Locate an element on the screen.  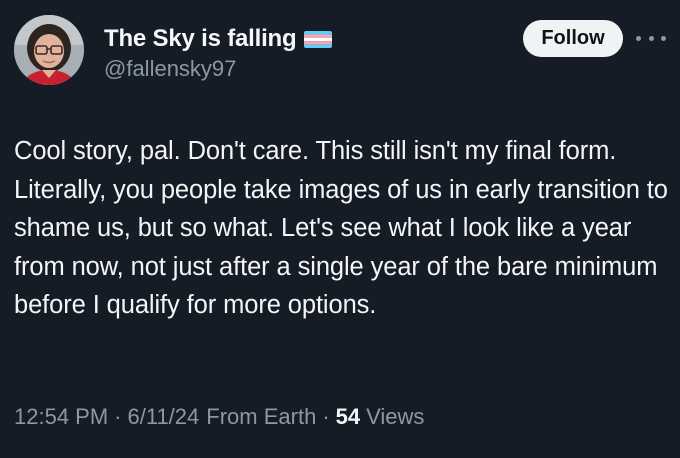
avatar is located at coordinates (49, 50).